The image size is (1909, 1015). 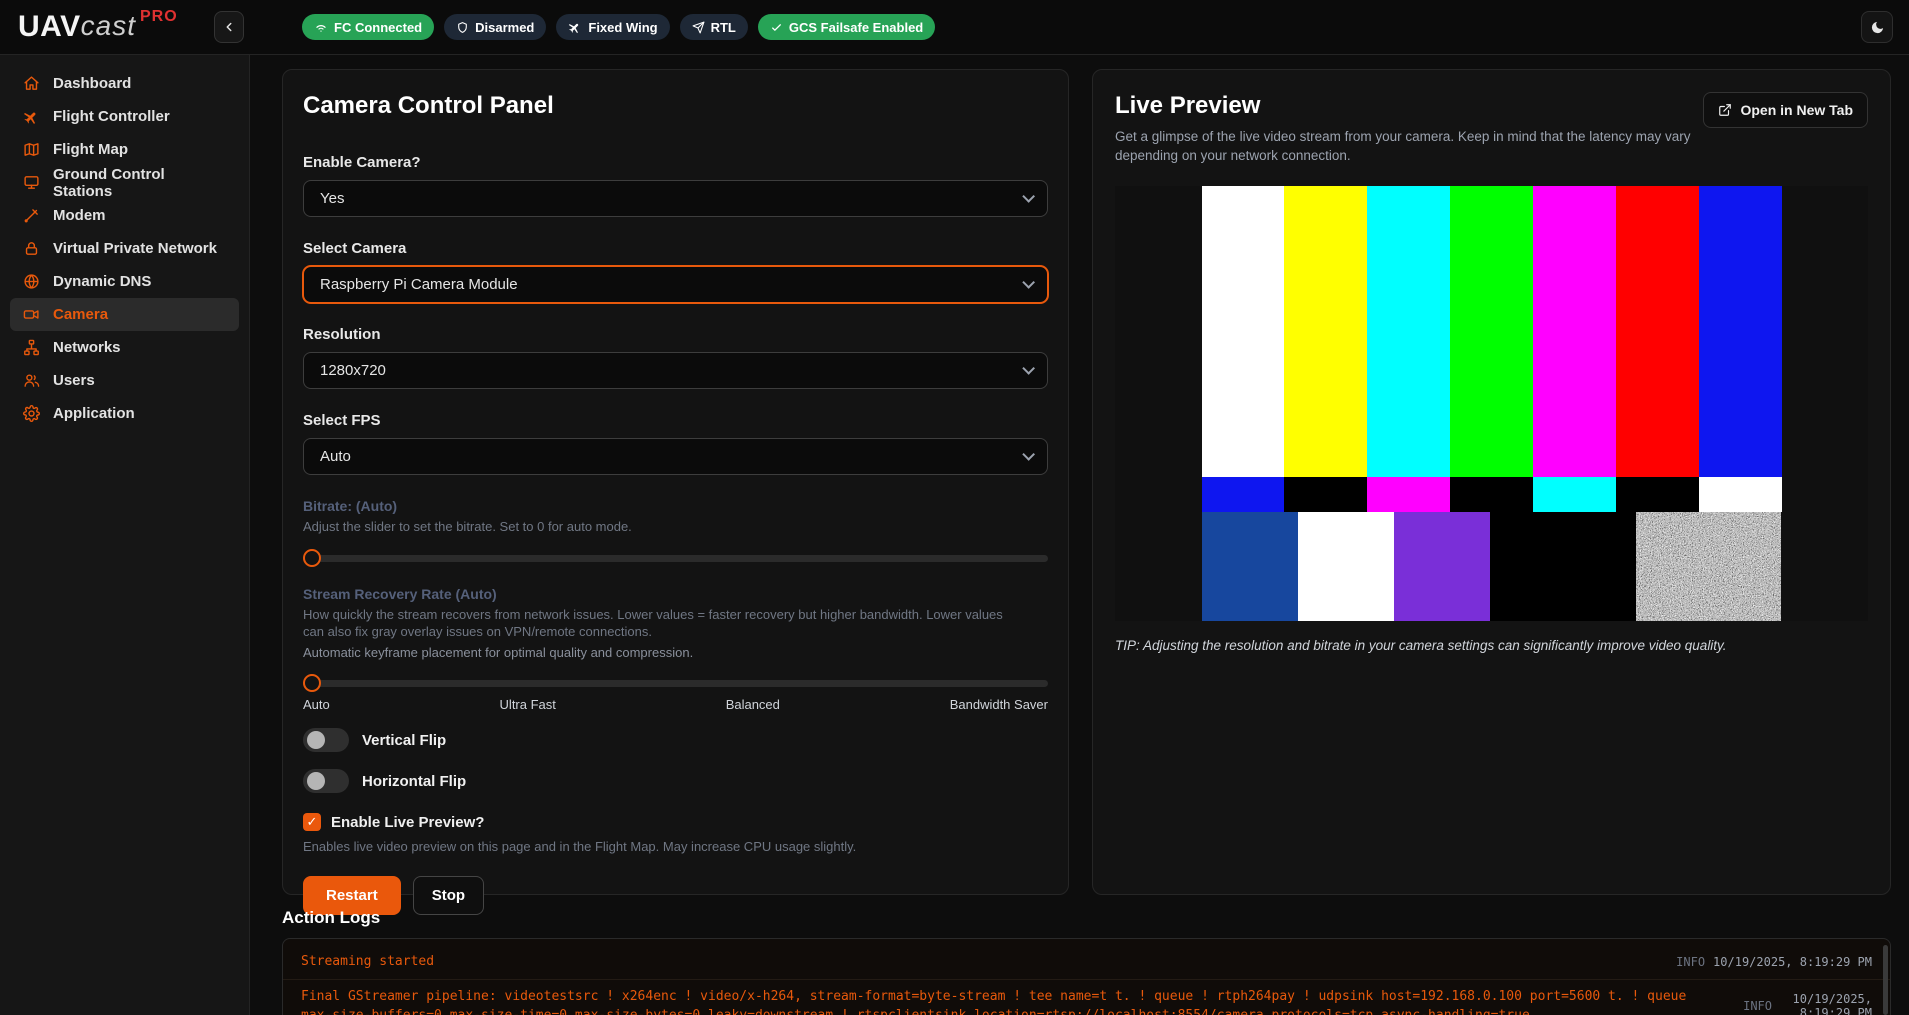 I want to click on sidebar-item-users: Users, so click(x=124, y=380).